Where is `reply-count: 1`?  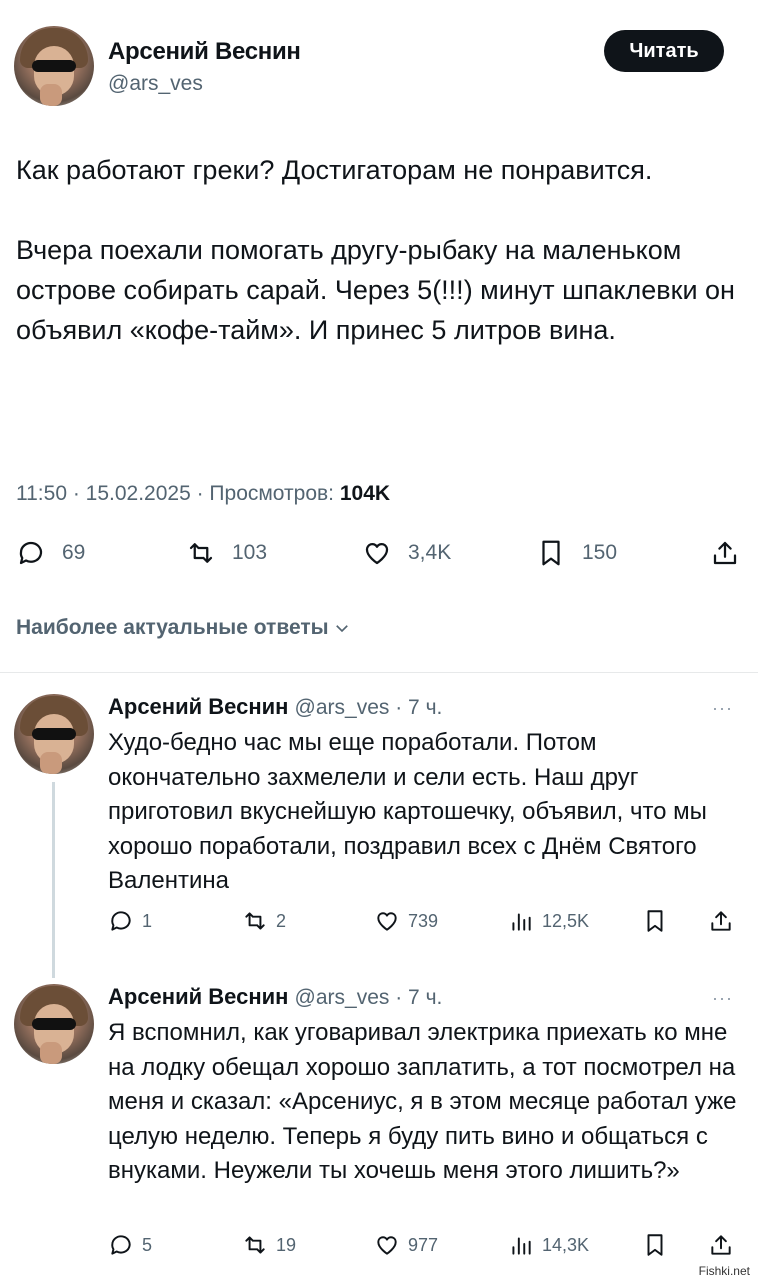 reply-count: 1 is located at coordinates (147, 920).